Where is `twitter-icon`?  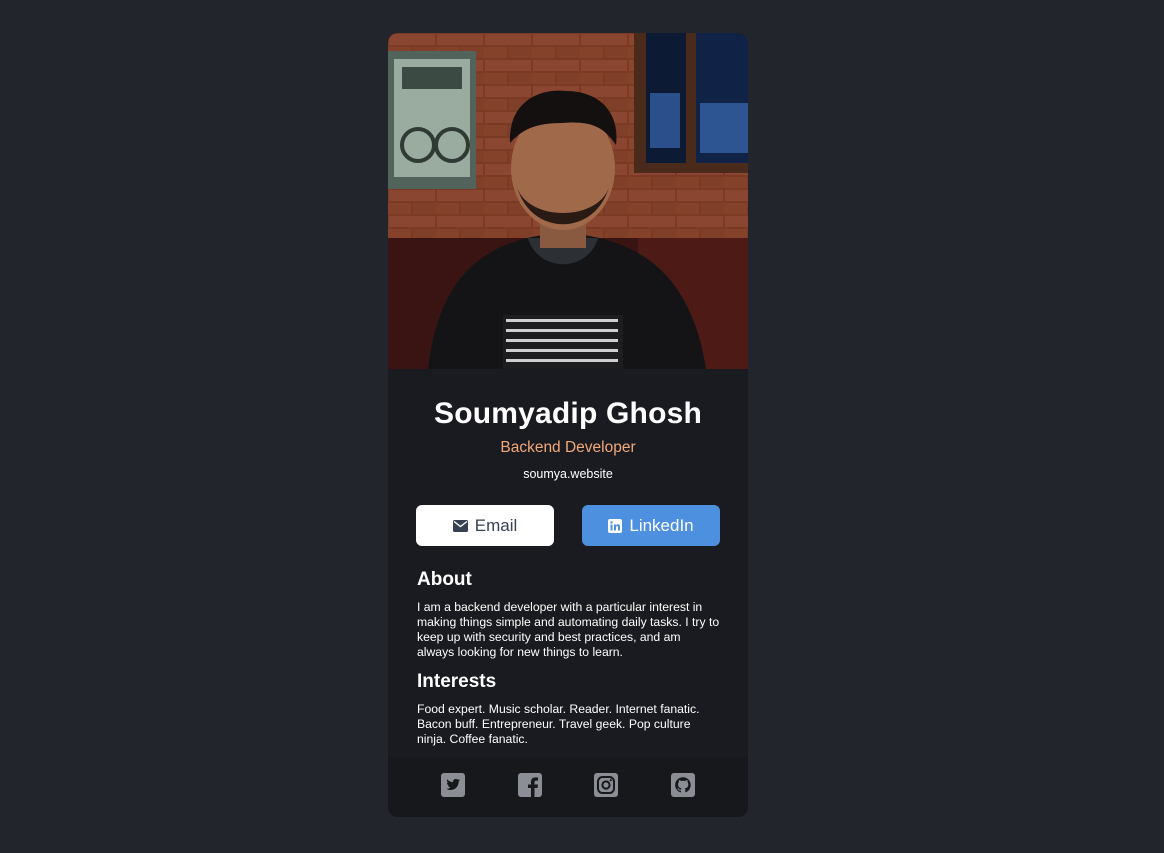 twitter-icon is located at coordinates (453, 785).